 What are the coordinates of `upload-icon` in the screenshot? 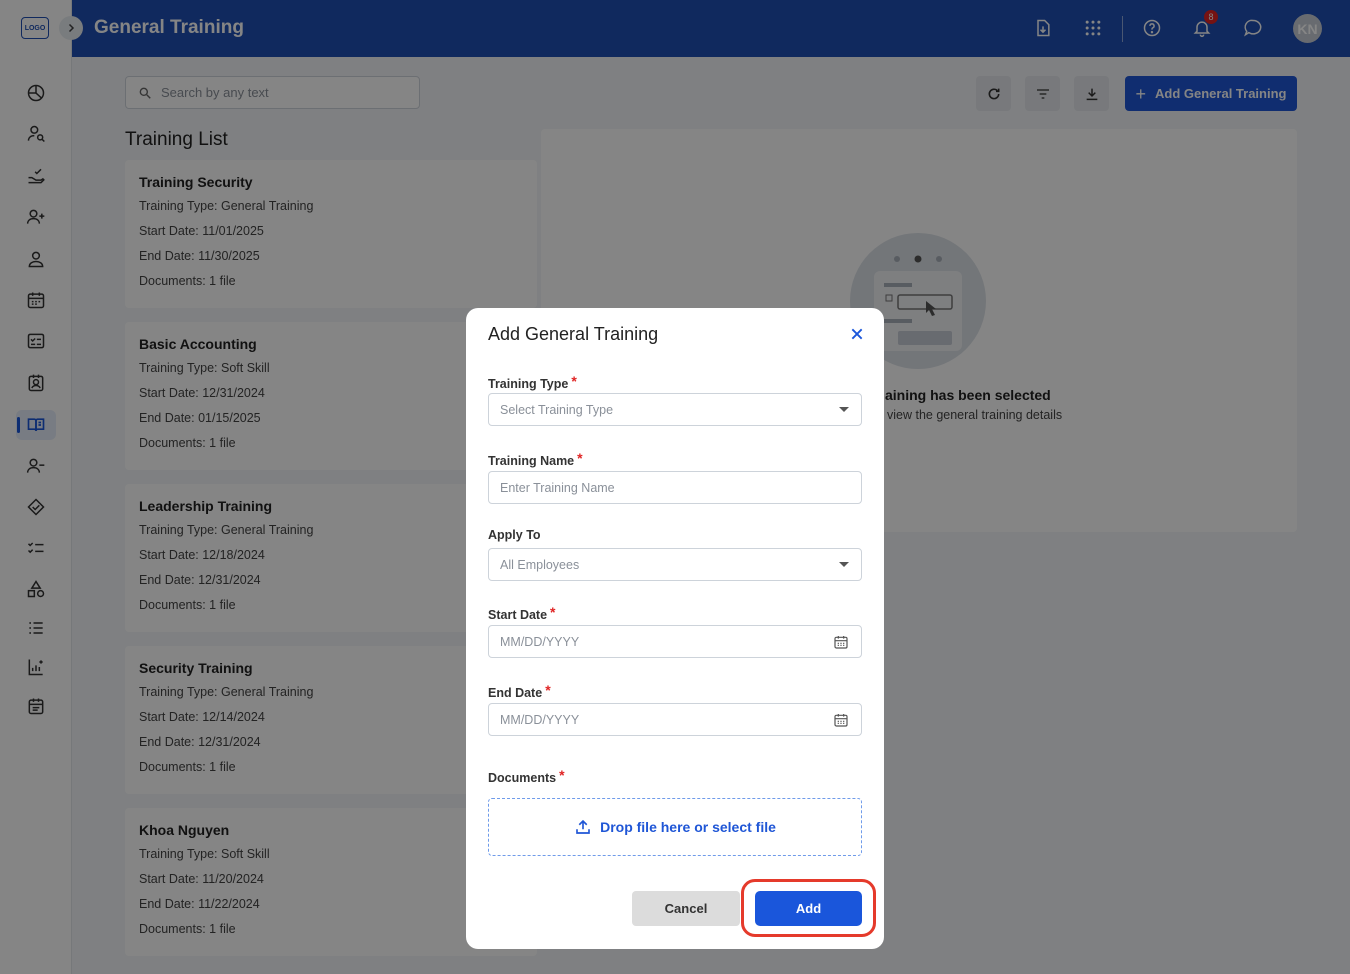 It's located at (583, 826).